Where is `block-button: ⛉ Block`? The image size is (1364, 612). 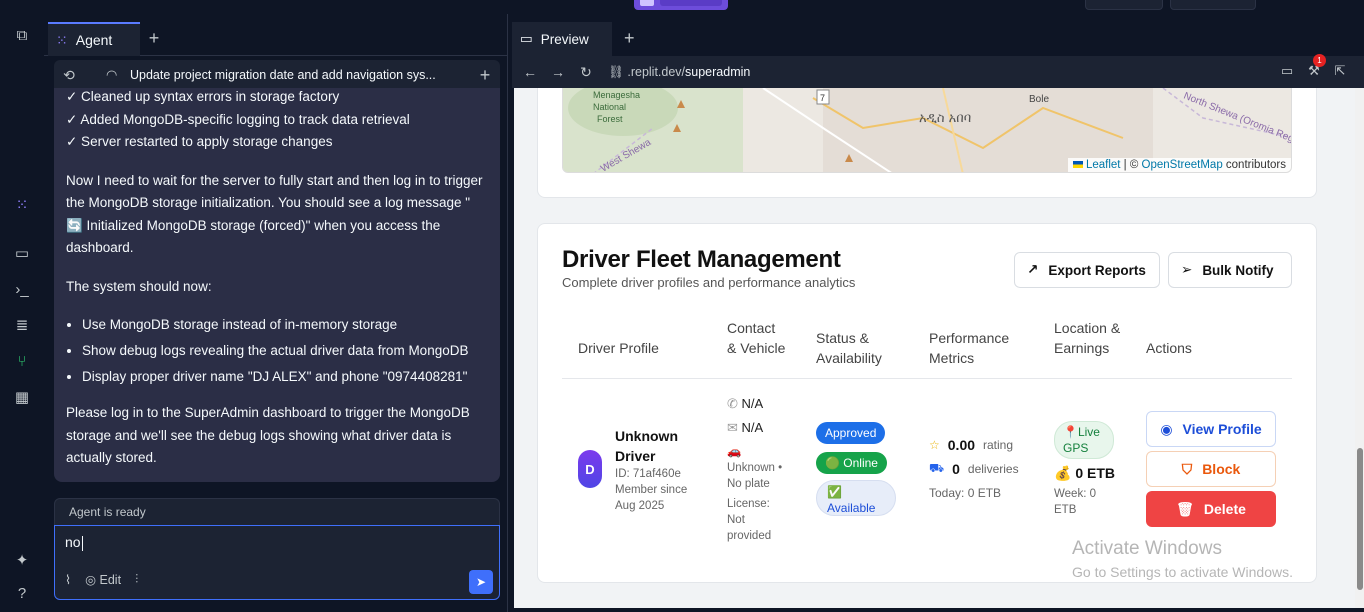
block-button: ⛉ Block is located at coordinates (1211, 469).